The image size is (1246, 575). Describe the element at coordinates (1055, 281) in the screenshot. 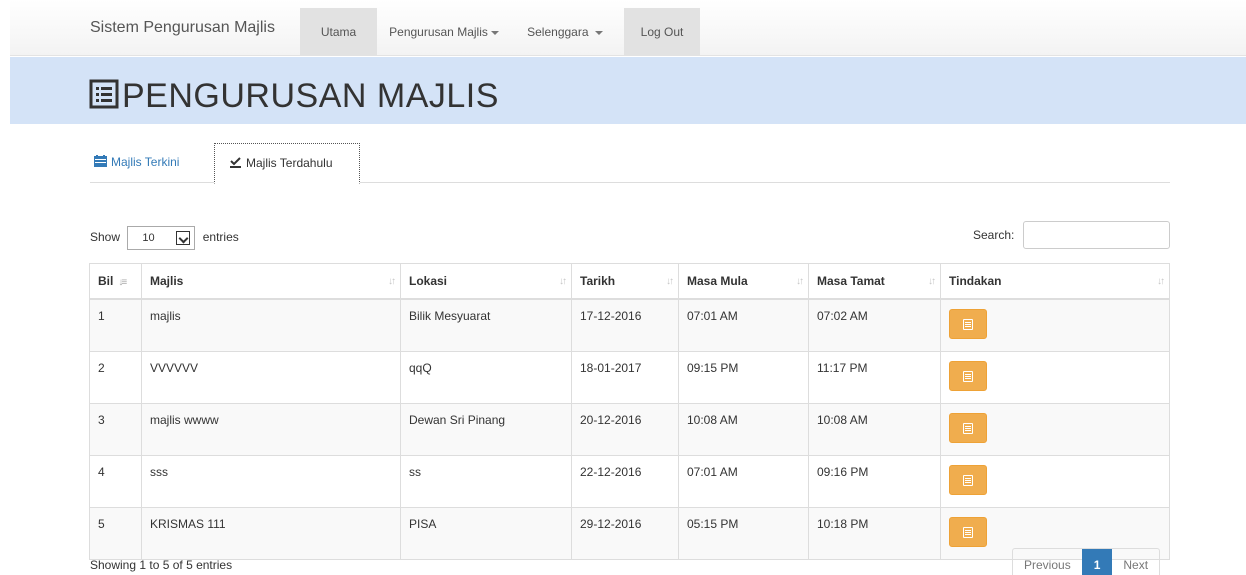

I see `column-header-tindakan: Tindakan ↓↑` at that location.